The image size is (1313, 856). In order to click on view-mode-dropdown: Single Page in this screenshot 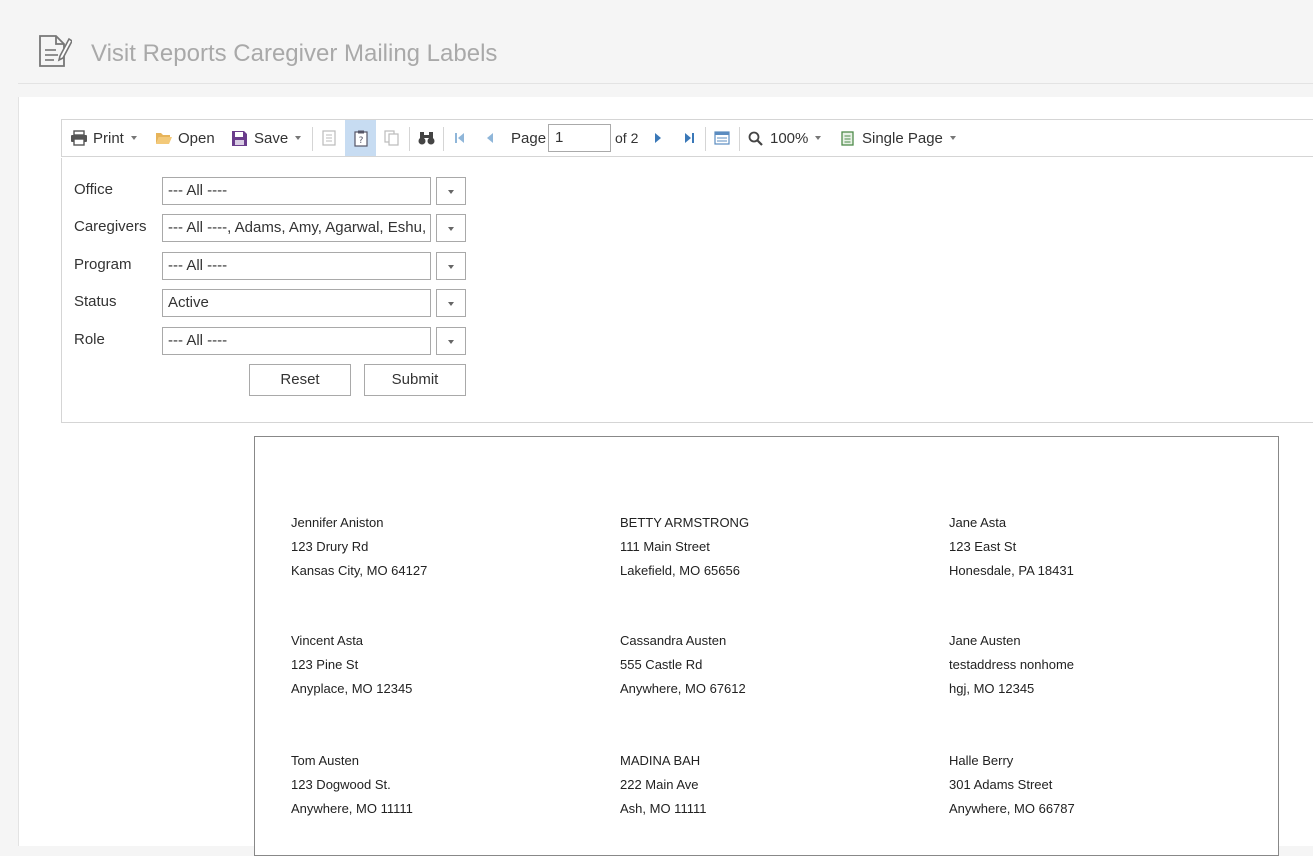, I will do `click(898, 138)`.